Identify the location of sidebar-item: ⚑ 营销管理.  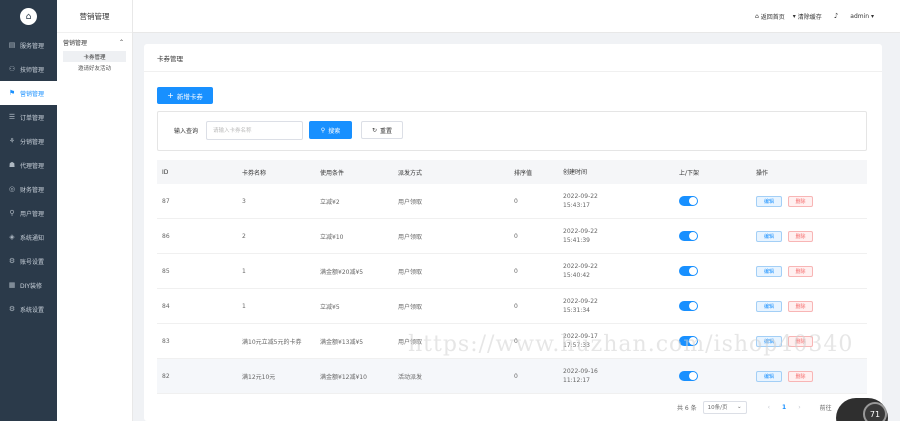
(28, 93).